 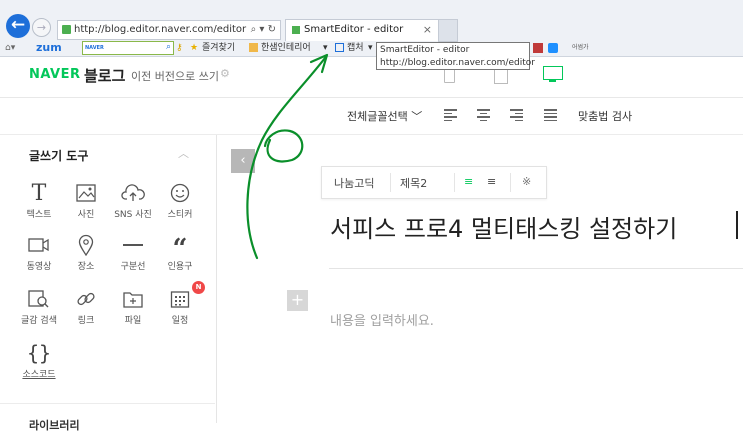 I want to click on add-component-button: +, so click(x=297, y=300).